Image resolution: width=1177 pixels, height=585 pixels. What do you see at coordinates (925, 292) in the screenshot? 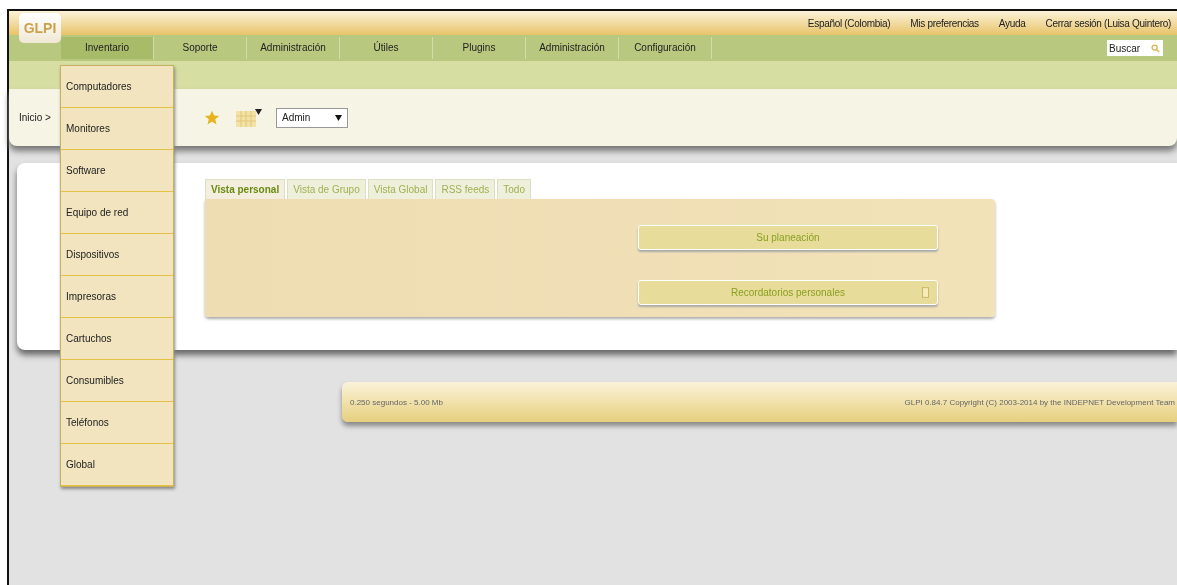
I see `note-icon` at bounding box center [925, 292].